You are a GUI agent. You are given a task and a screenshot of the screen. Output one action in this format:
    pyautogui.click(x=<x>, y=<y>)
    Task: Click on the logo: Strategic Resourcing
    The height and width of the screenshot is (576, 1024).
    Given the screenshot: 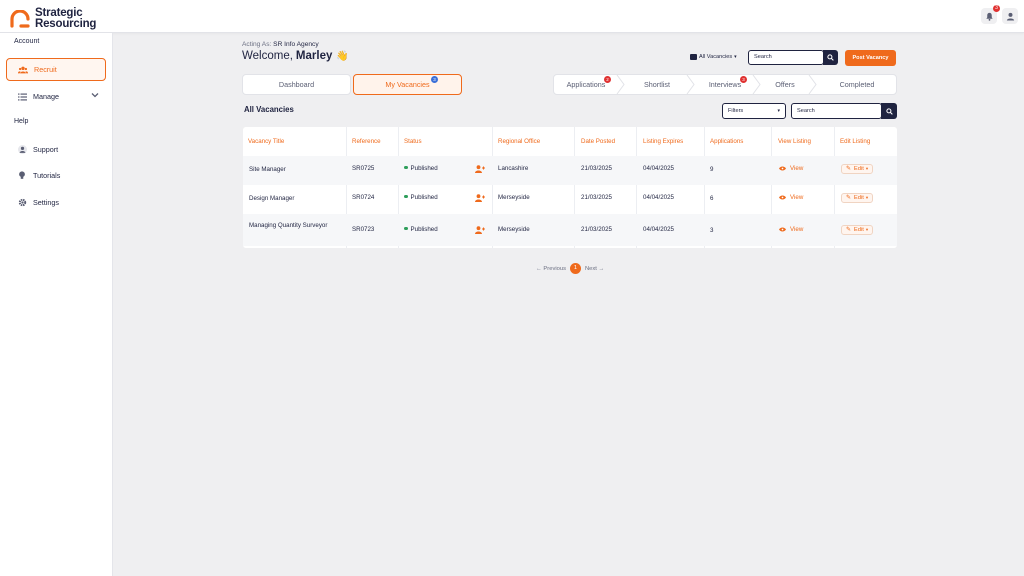 What is the action you would take?
    pyautogui.click(x=52, y=18)
    